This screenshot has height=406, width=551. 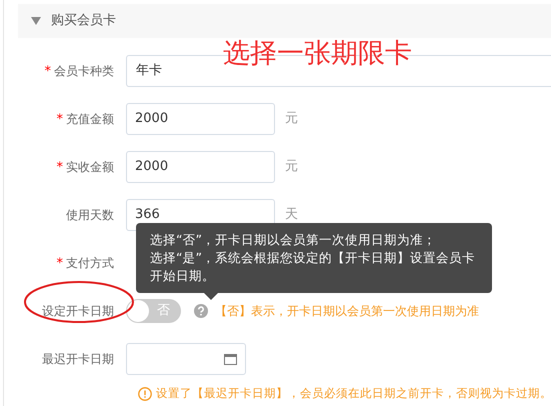 What do you see at coordinates (78, 359) in the screenshot?
I see `field-label: 最迟开卡日期` at bounding box center [78, 359].